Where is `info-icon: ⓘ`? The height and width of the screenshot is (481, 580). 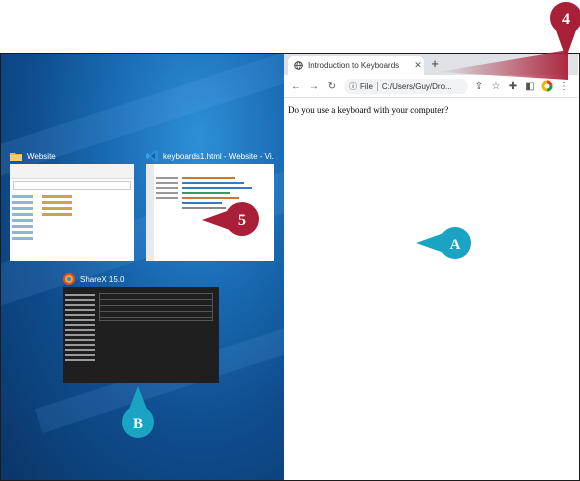 info-icon: ⓘ is located at coordinates (353, 86).